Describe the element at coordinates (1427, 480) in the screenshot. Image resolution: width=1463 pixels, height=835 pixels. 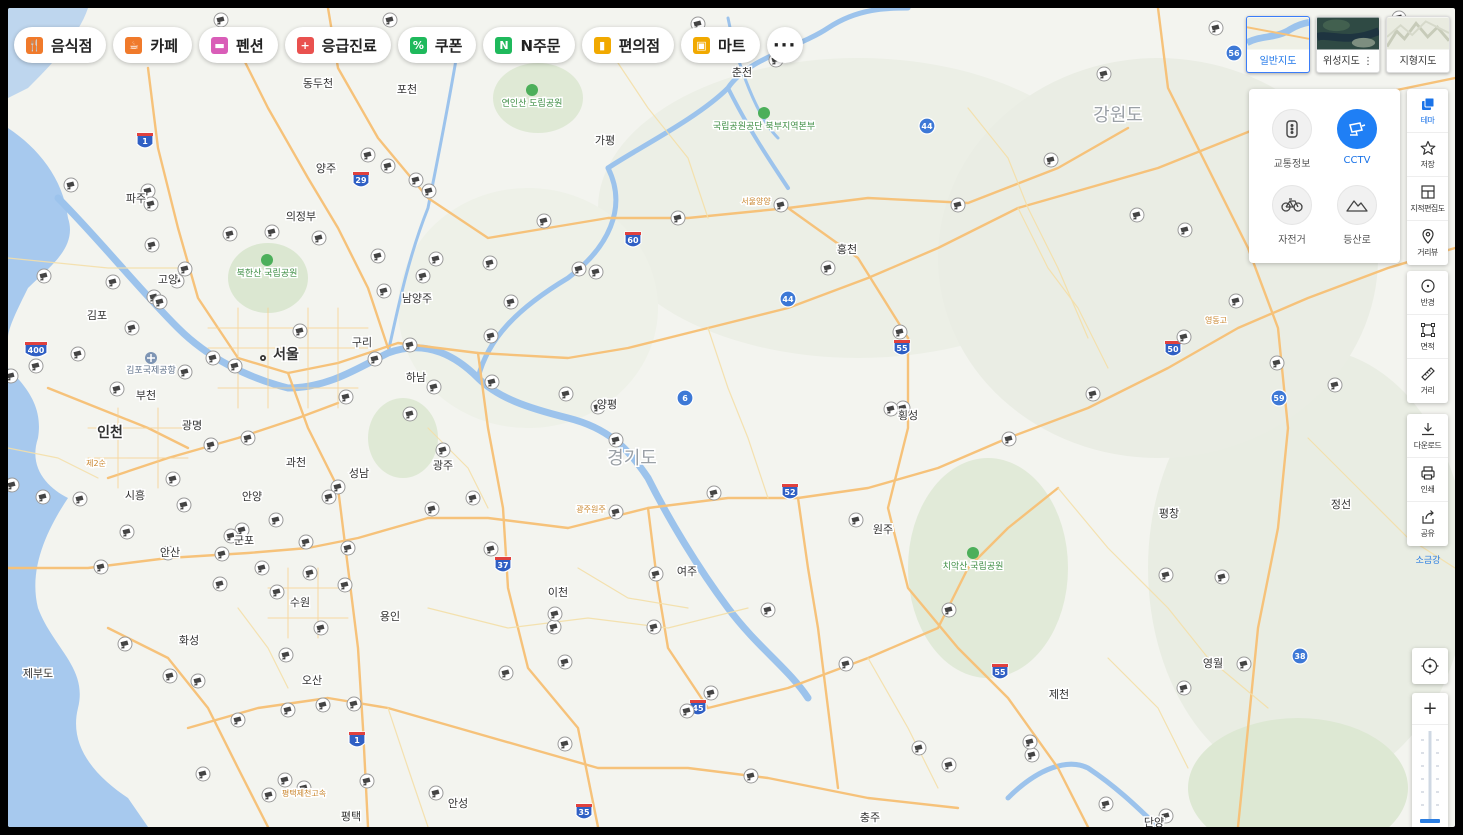
I see `print-button: 인쇄` at that location.